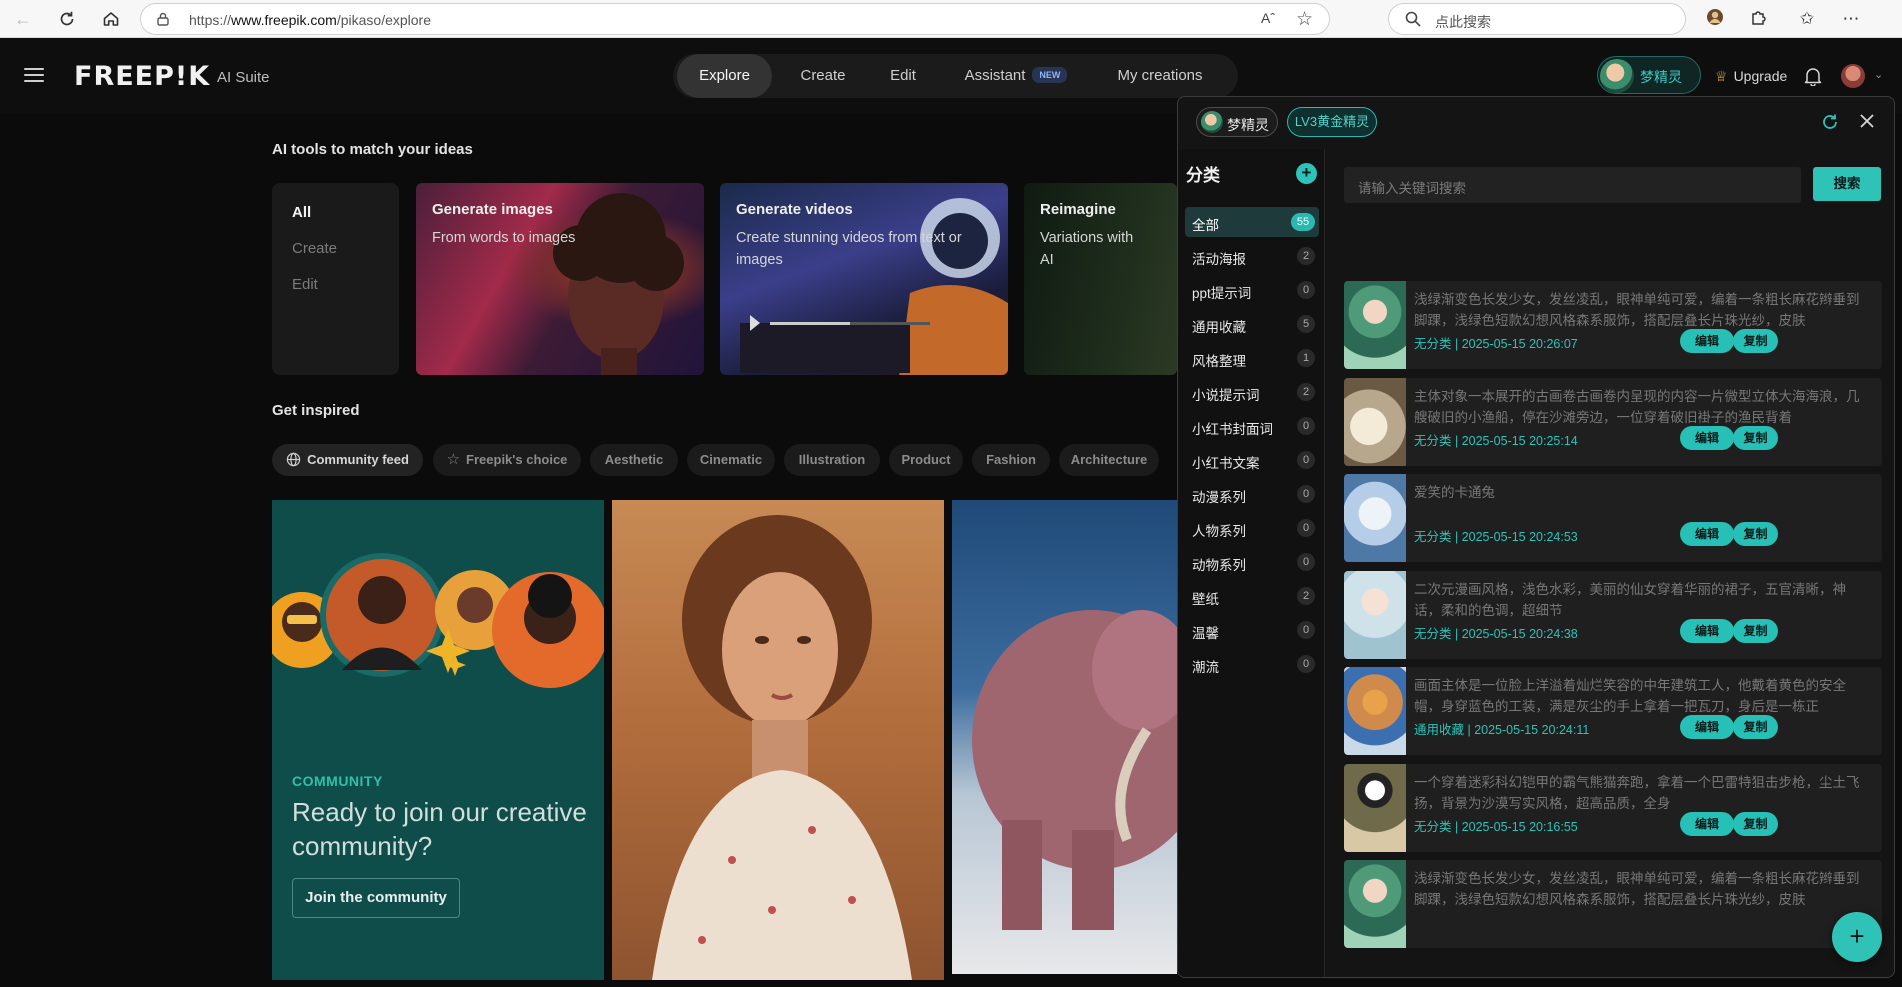 The height and width of the screenshot is (987, 1902). I want to click on prompt-meta: 通用收藏 | 2025-05-15 20:24:11, so click(1502, 730).